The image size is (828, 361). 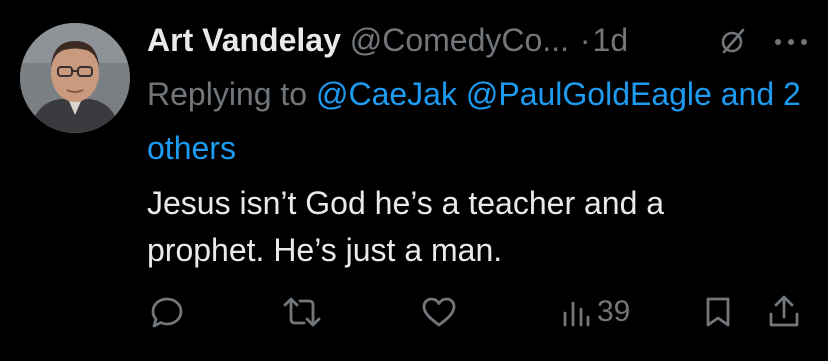 What do you see at coordinates (406, 203) in the screenshot?
I see `tweet-text-line: Jesus isn’t God he’s a teacher and a` at bounding box center [406, 203].